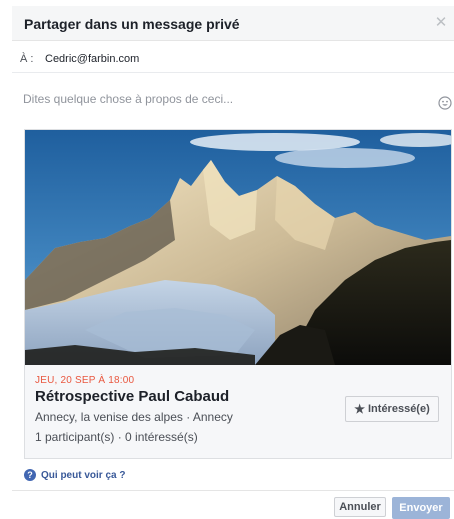 The image size is (454, 519). Describe the element at coordinates (233, 60) in the screenshot. I see `recipient-row: À : Cedric@farbin.com` at that location.